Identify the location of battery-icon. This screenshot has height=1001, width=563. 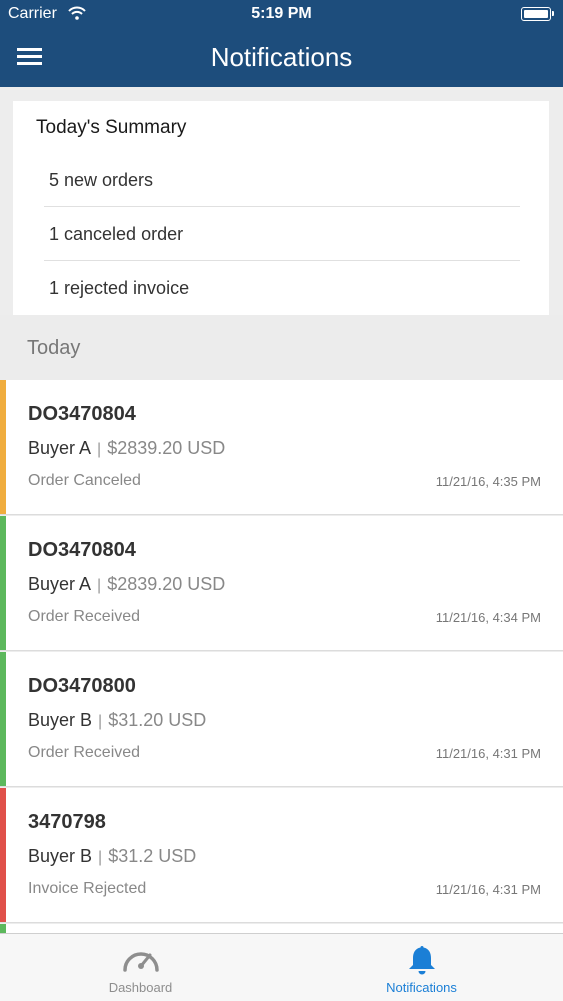
(537, 14).